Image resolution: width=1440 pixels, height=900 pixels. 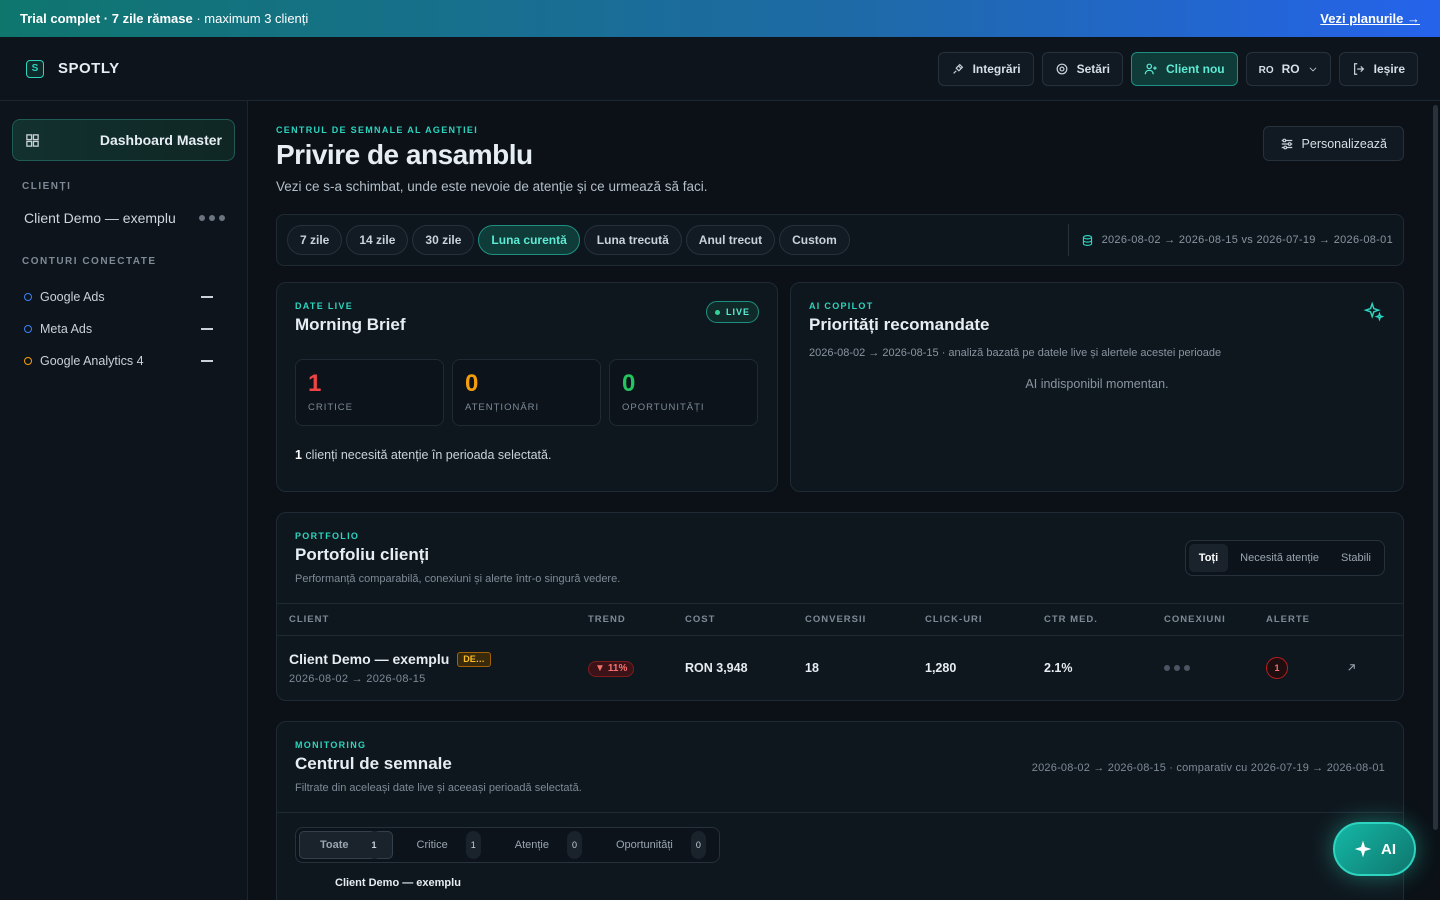 I want to click on segment-stable: Stabili, so click(x=1356, y=558).